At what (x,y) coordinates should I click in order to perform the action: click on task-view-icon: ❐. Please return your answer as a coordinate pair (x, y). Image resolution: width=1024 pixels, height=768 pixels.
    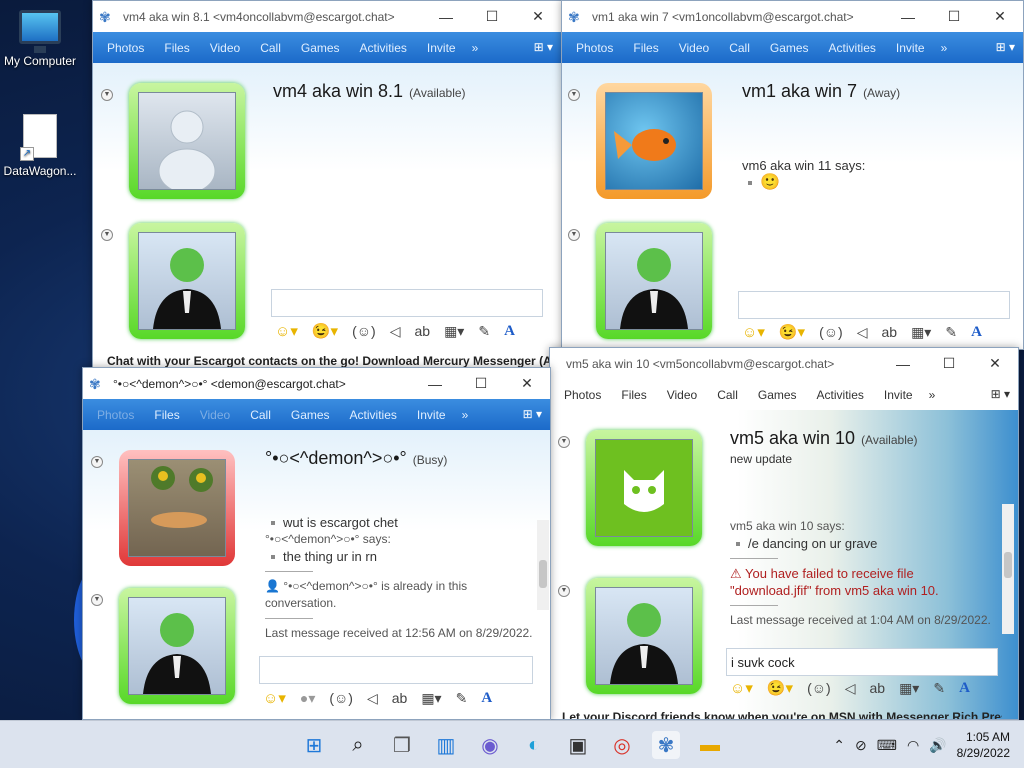
    Looking at the image, I should click on (402, 745).